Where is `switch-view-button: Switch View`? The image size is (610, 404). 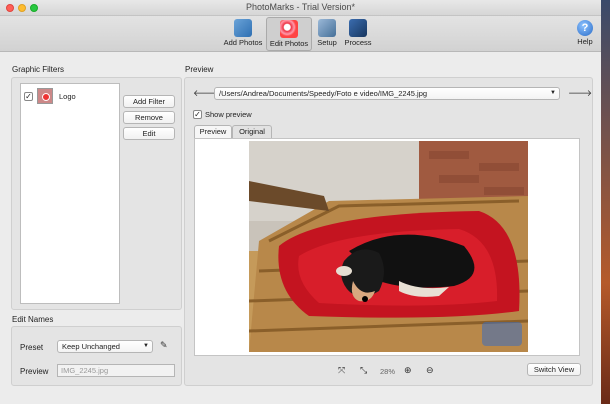
switch-view-button: Switch View is located at coordinates (554, 369).